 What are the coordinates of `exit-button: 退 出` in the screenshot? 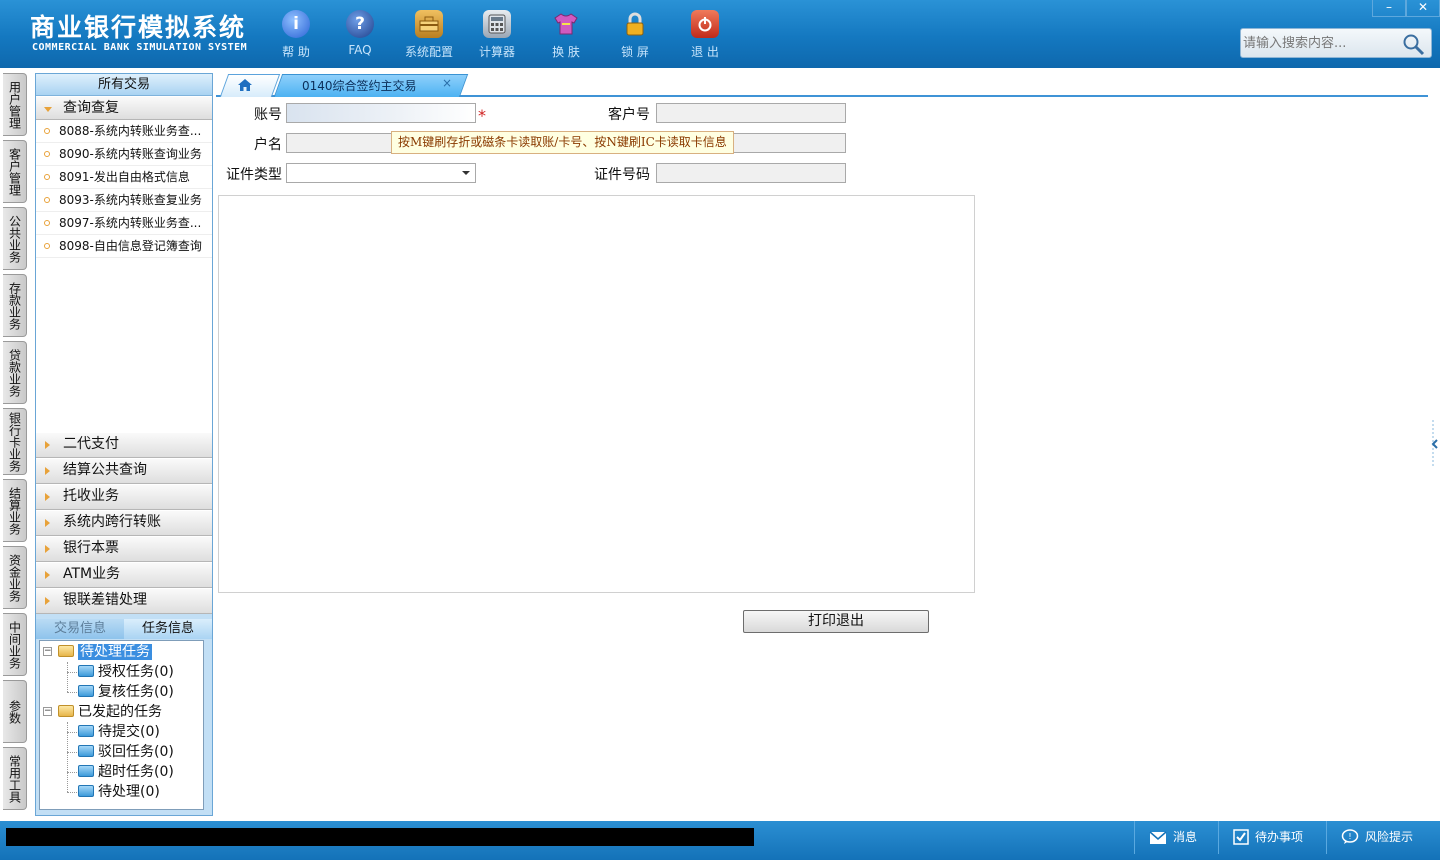 It's located at (705, 35).